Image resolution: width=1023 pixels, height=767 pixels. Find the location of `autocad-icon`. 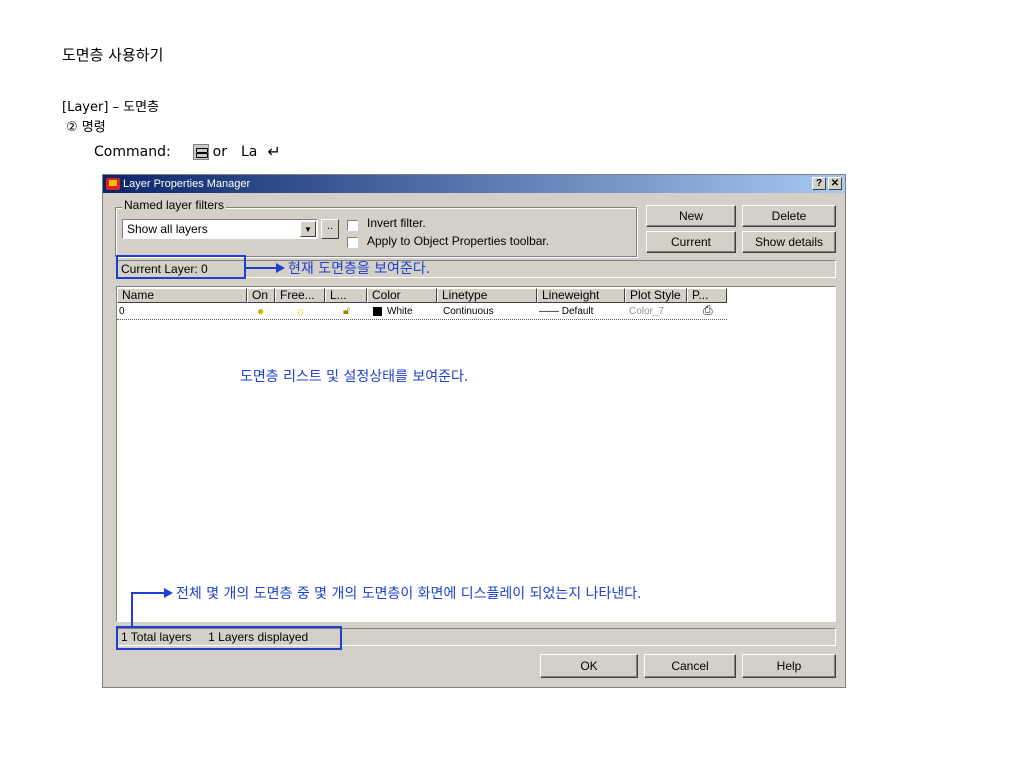

autocad-icon is located at coordinates (113, 184).